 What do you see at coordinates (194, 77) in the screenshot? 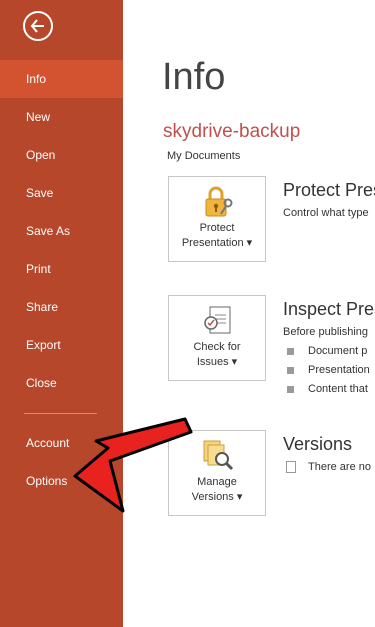
I see `page-title: Info` at bounding box center [194, 77].